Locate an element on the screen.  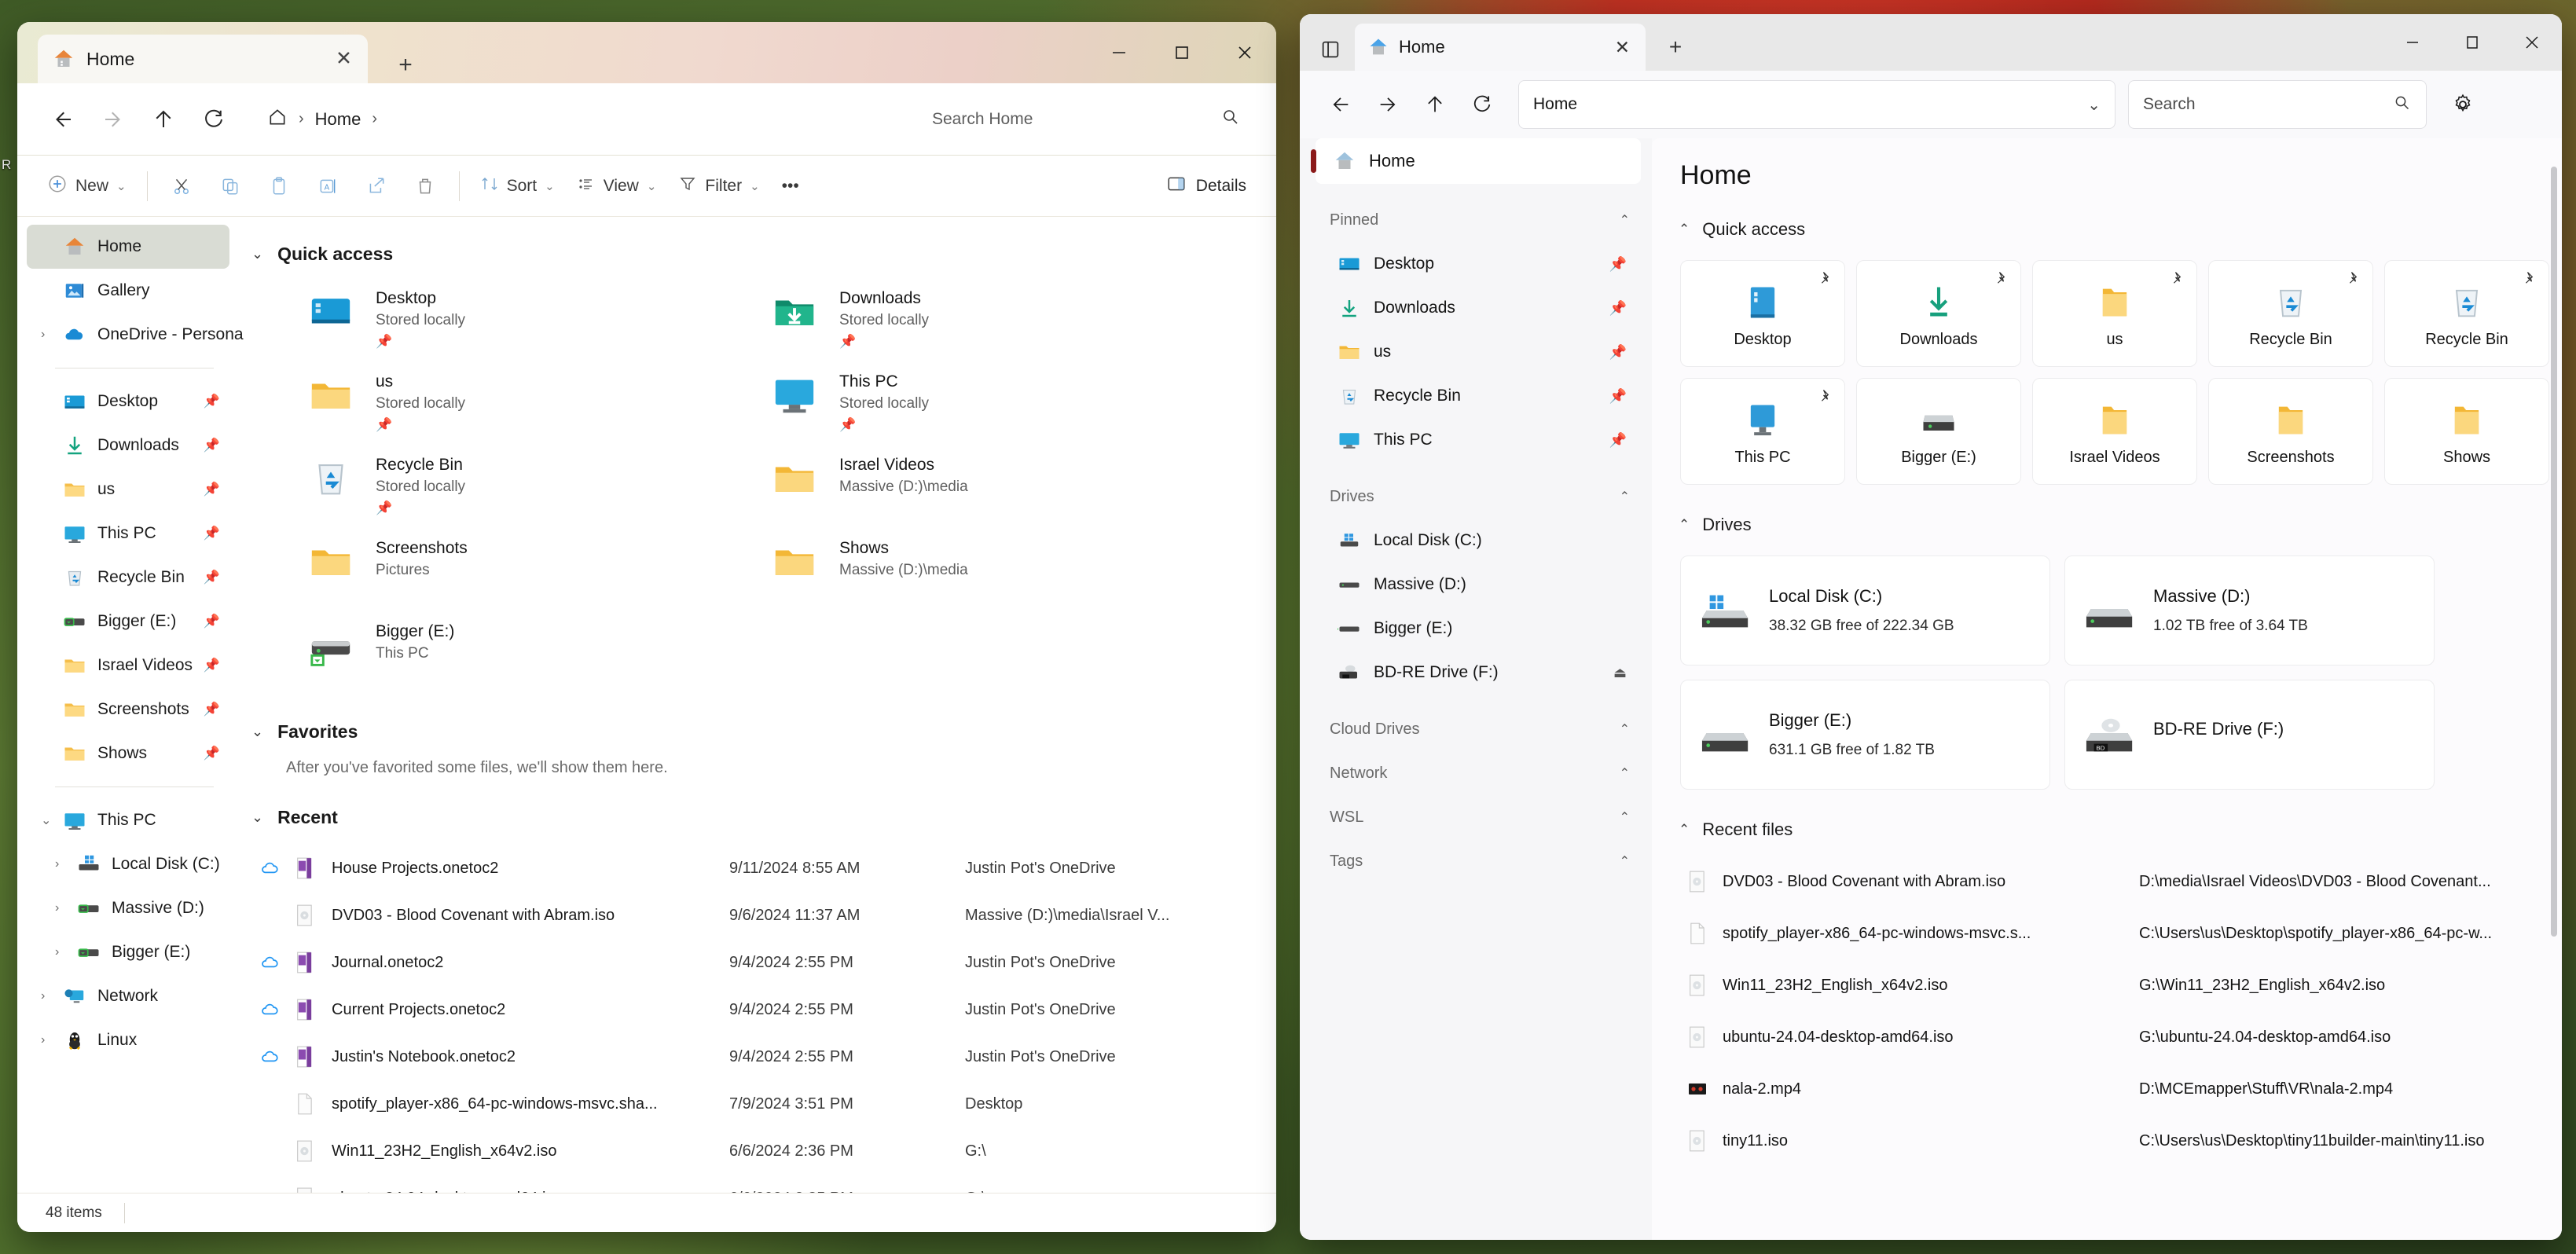
sidebar-item-us: us 📌 is located at coordinates (128, 490).